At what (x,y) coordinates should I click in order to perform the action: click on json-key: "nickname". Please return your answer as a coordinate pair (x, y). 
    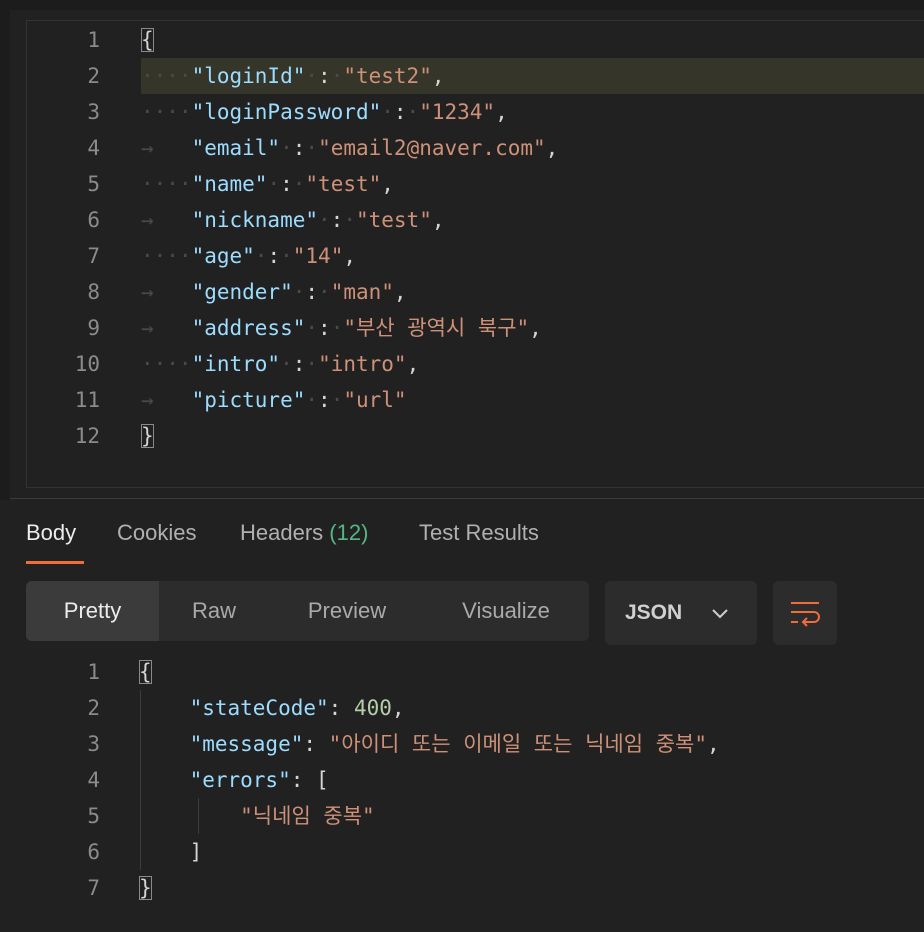
    Looking at the image, I should click on (255, 220).